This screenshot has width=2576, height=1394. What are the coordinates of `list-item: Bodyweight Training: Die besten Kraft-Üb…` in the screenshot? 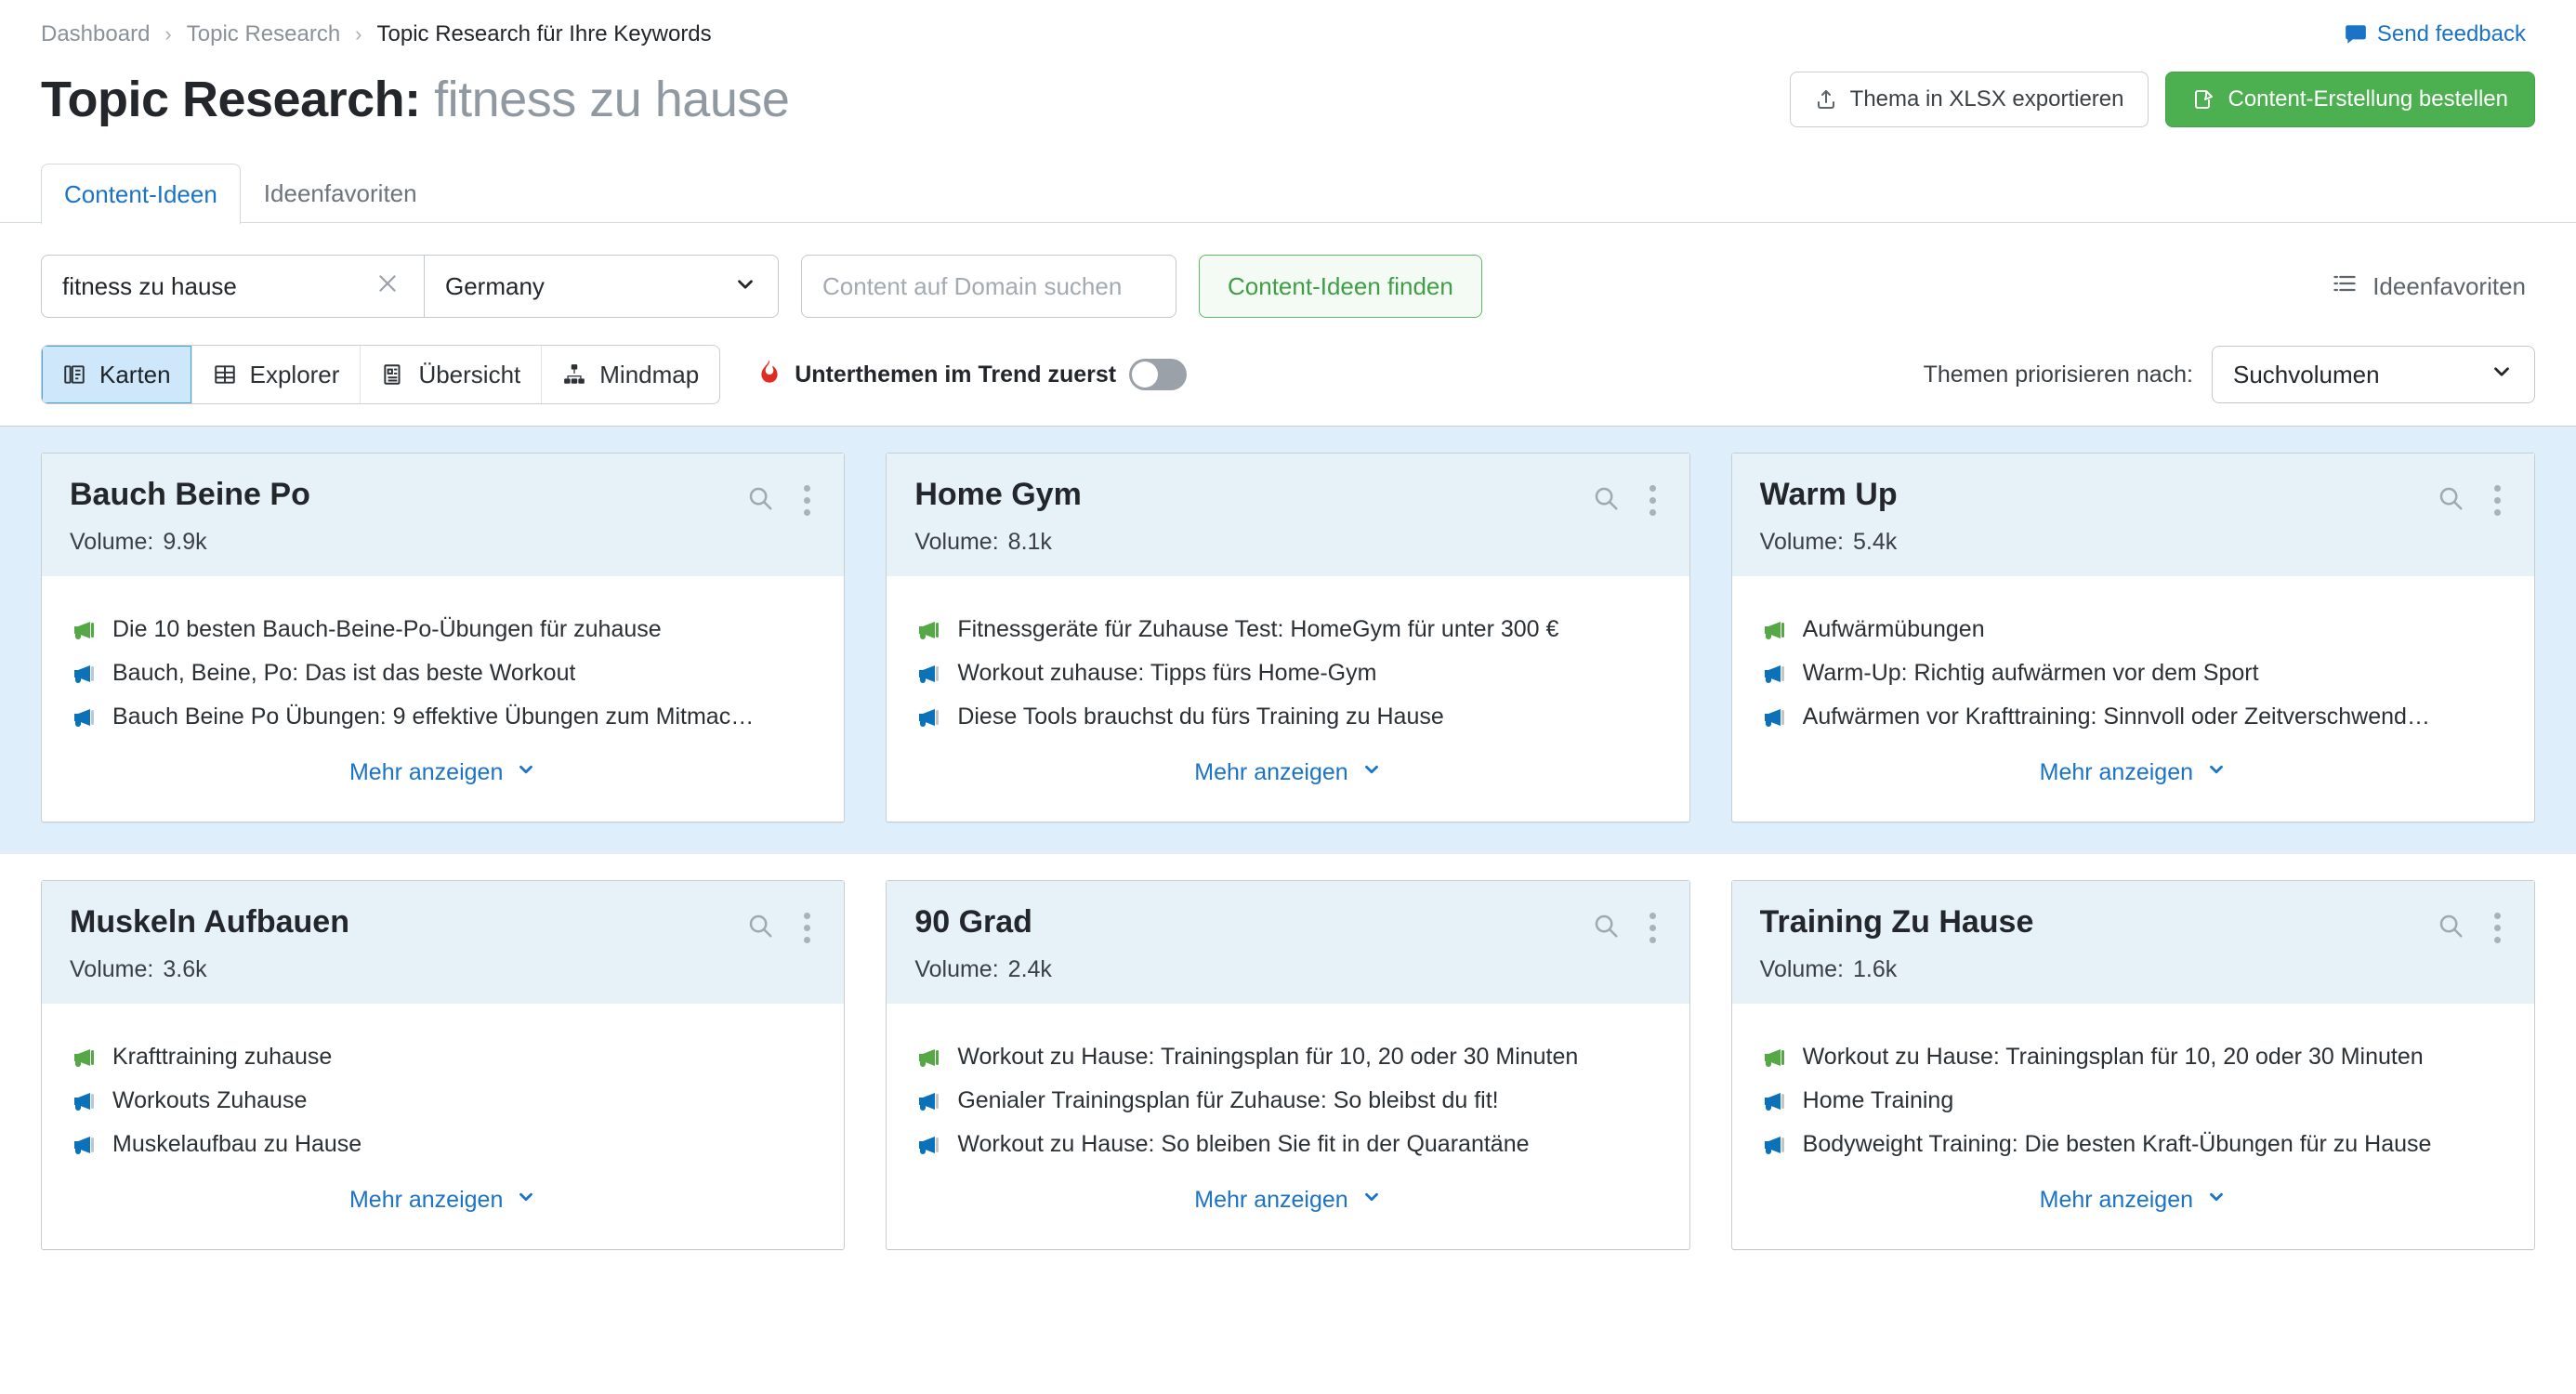 It's located at (2133, 1144).